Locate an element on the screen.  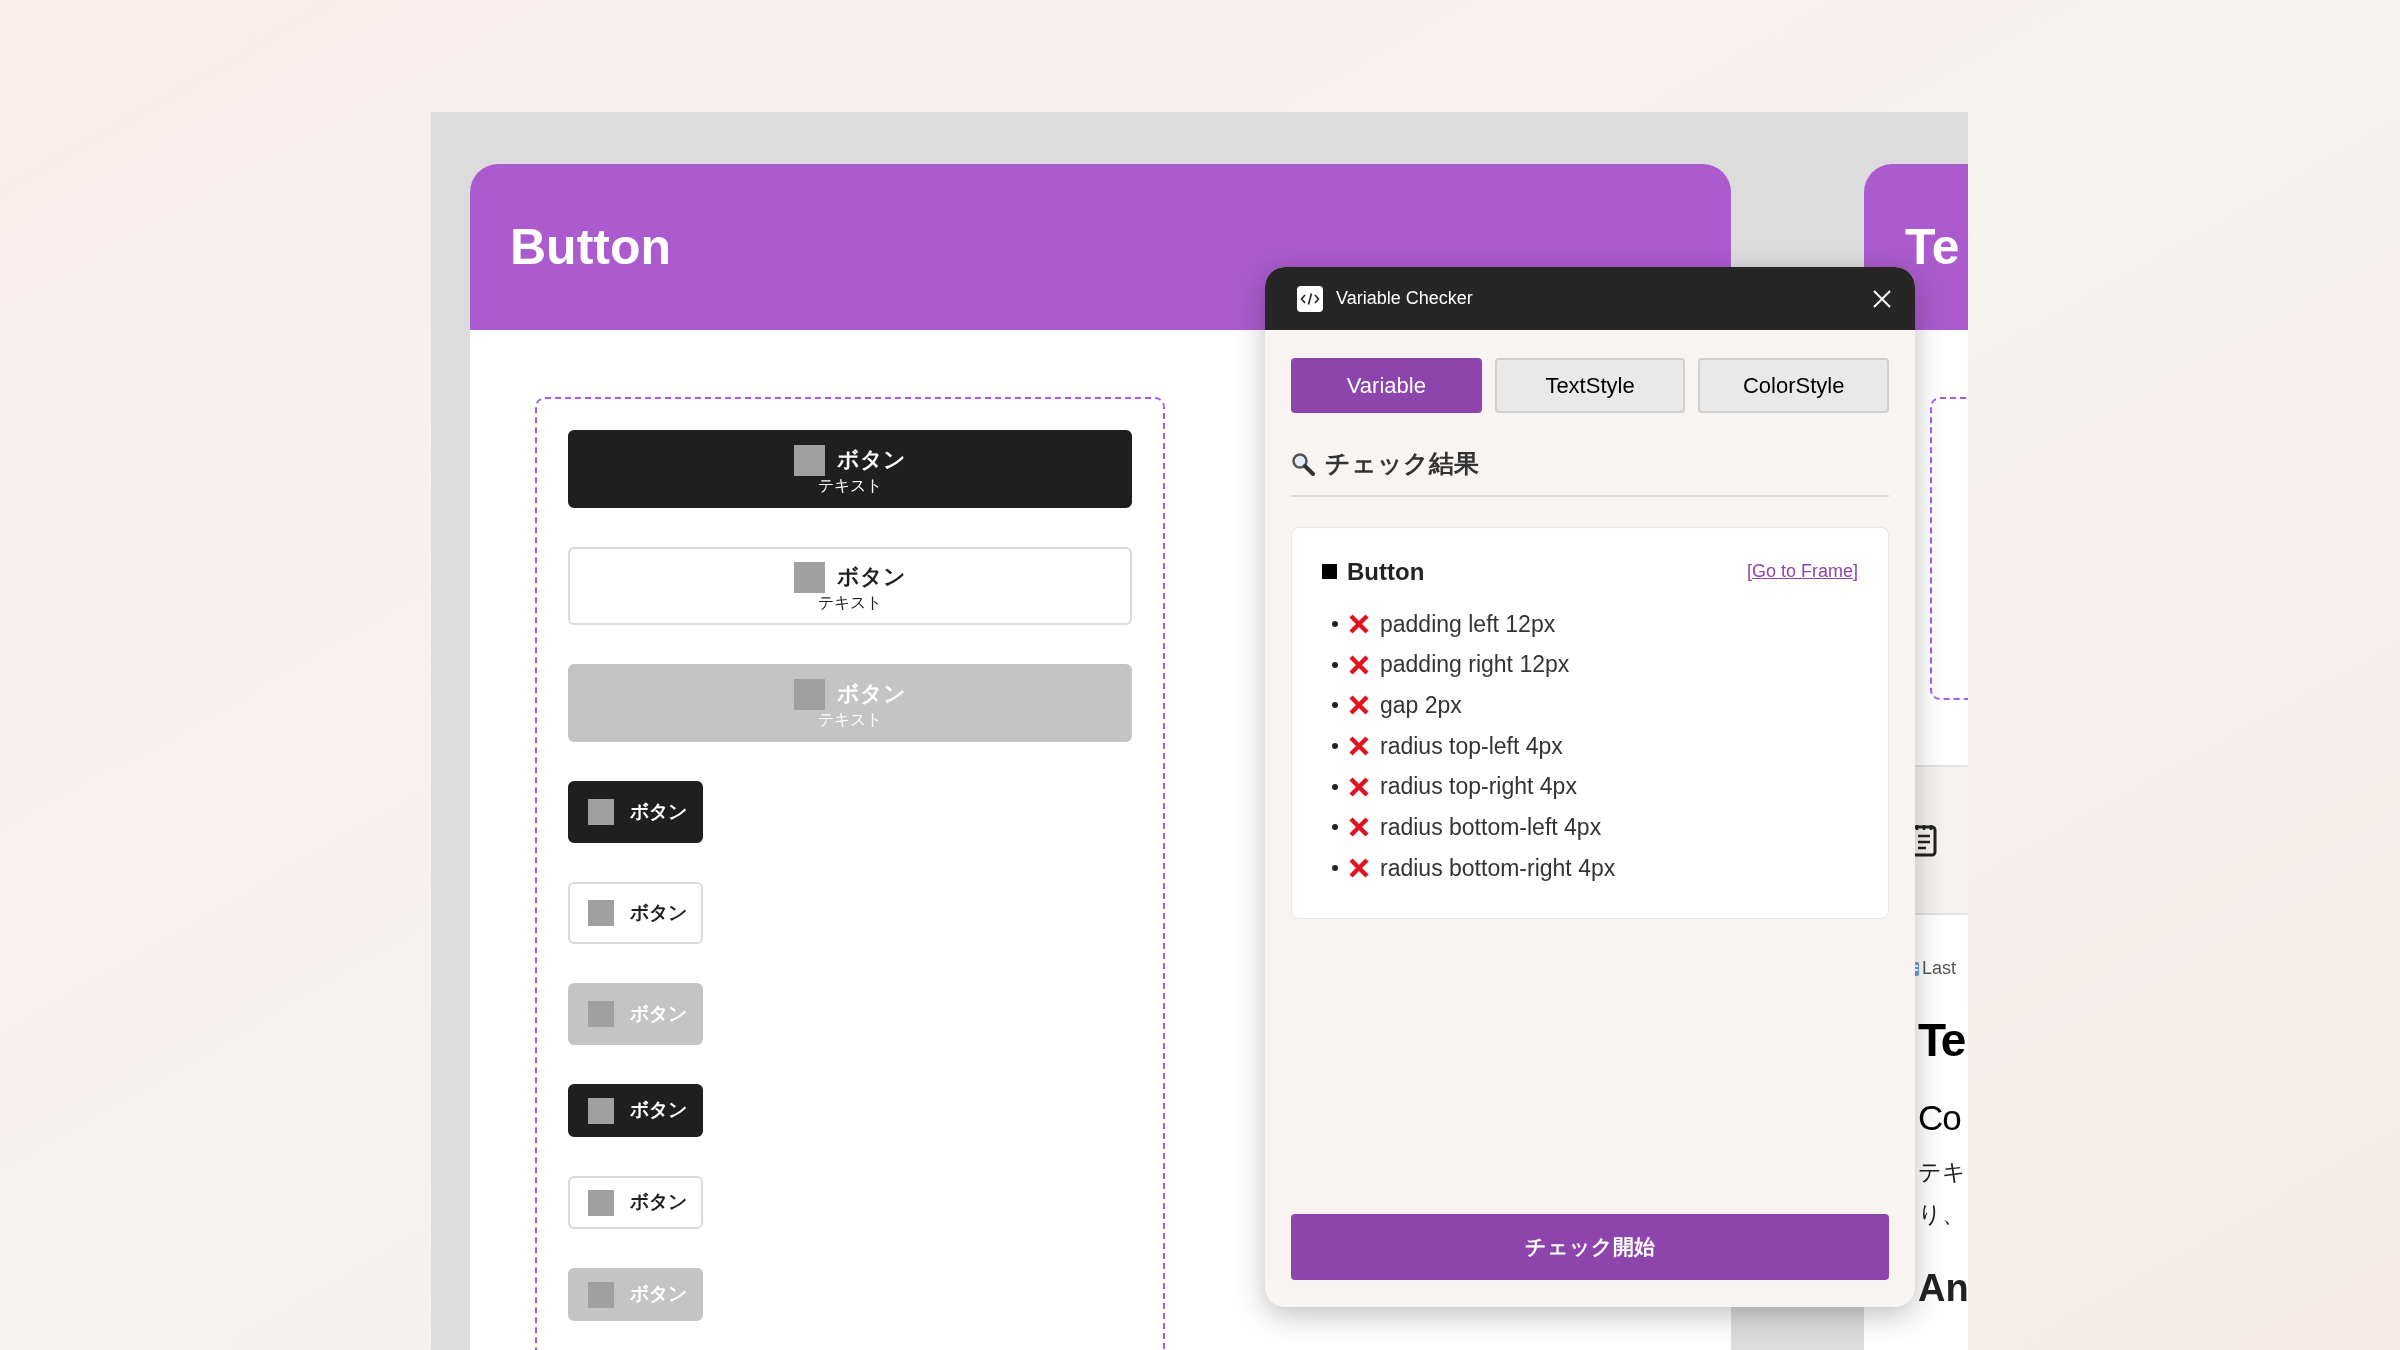
result-item-text: radius top-left 4px is located at coordinates (1471, 746).